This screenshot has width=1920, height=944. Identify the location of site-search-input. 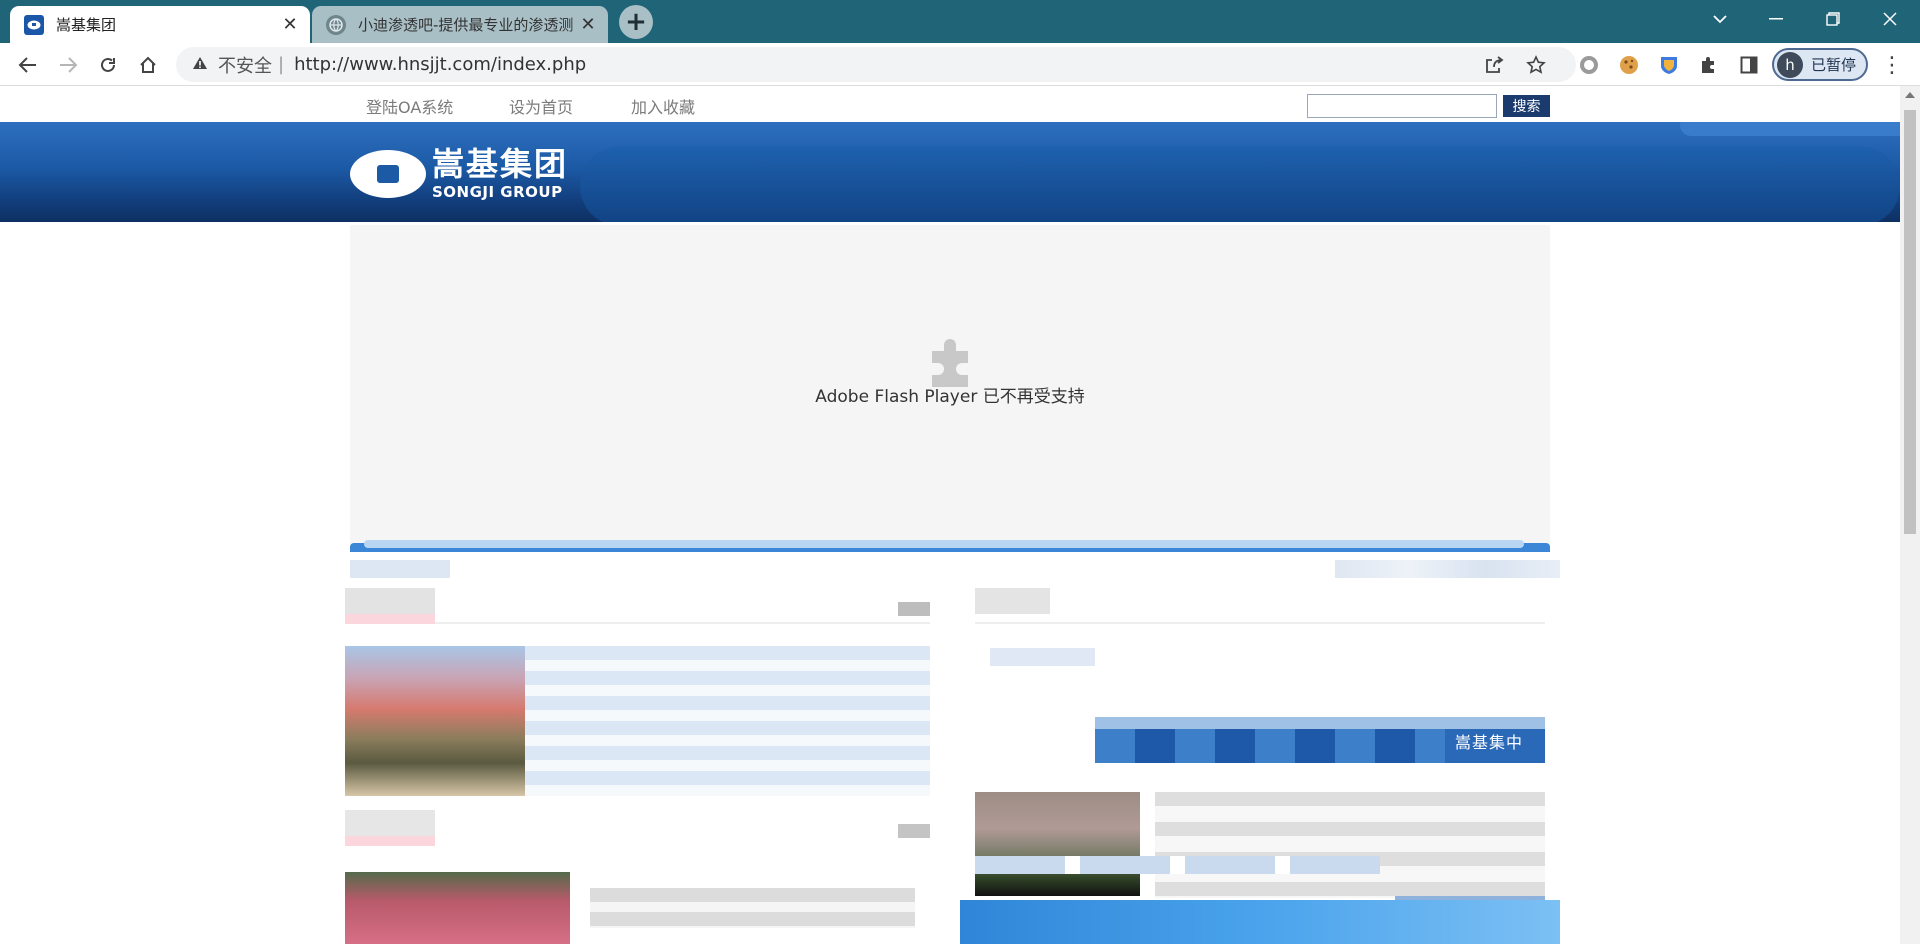
(1402, 106).